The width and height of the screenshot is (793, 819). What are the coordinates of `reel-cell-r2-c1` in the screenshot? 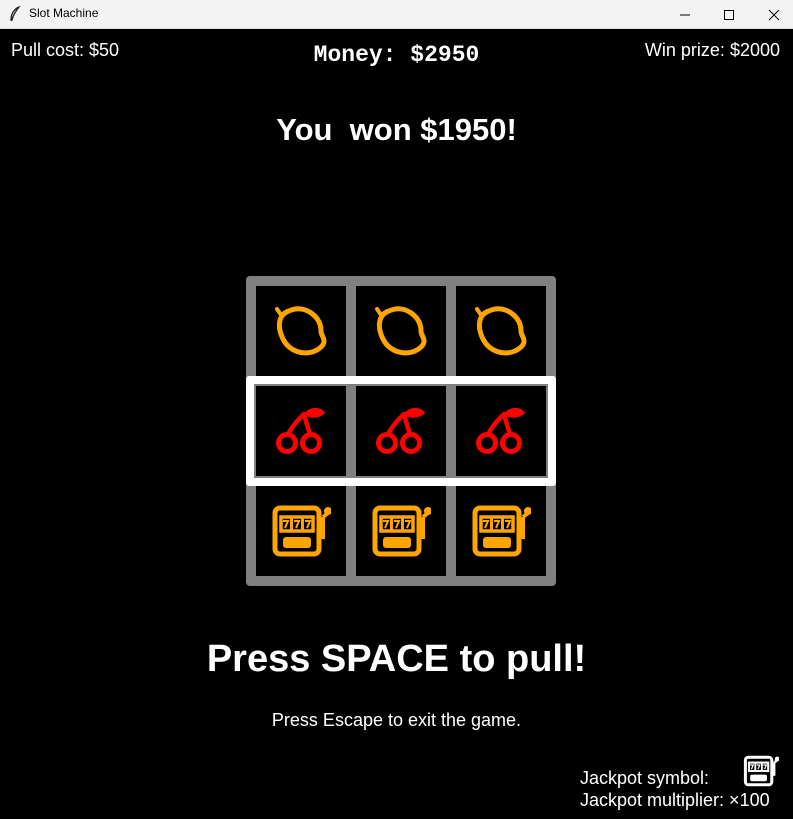 It's located at (301, 431).